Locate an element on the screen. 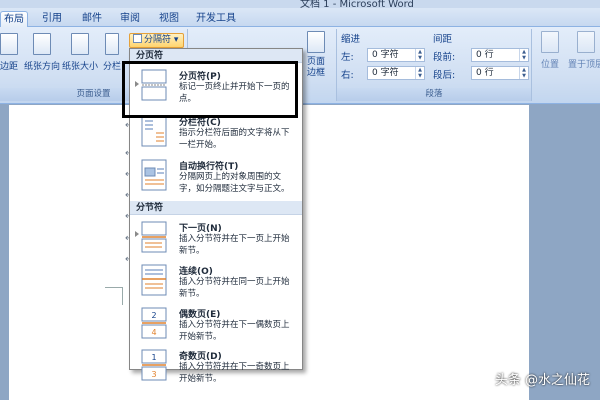 The width and height of the screenshot is (600, 400). breaks-icon is located at coordinates (137, 38).